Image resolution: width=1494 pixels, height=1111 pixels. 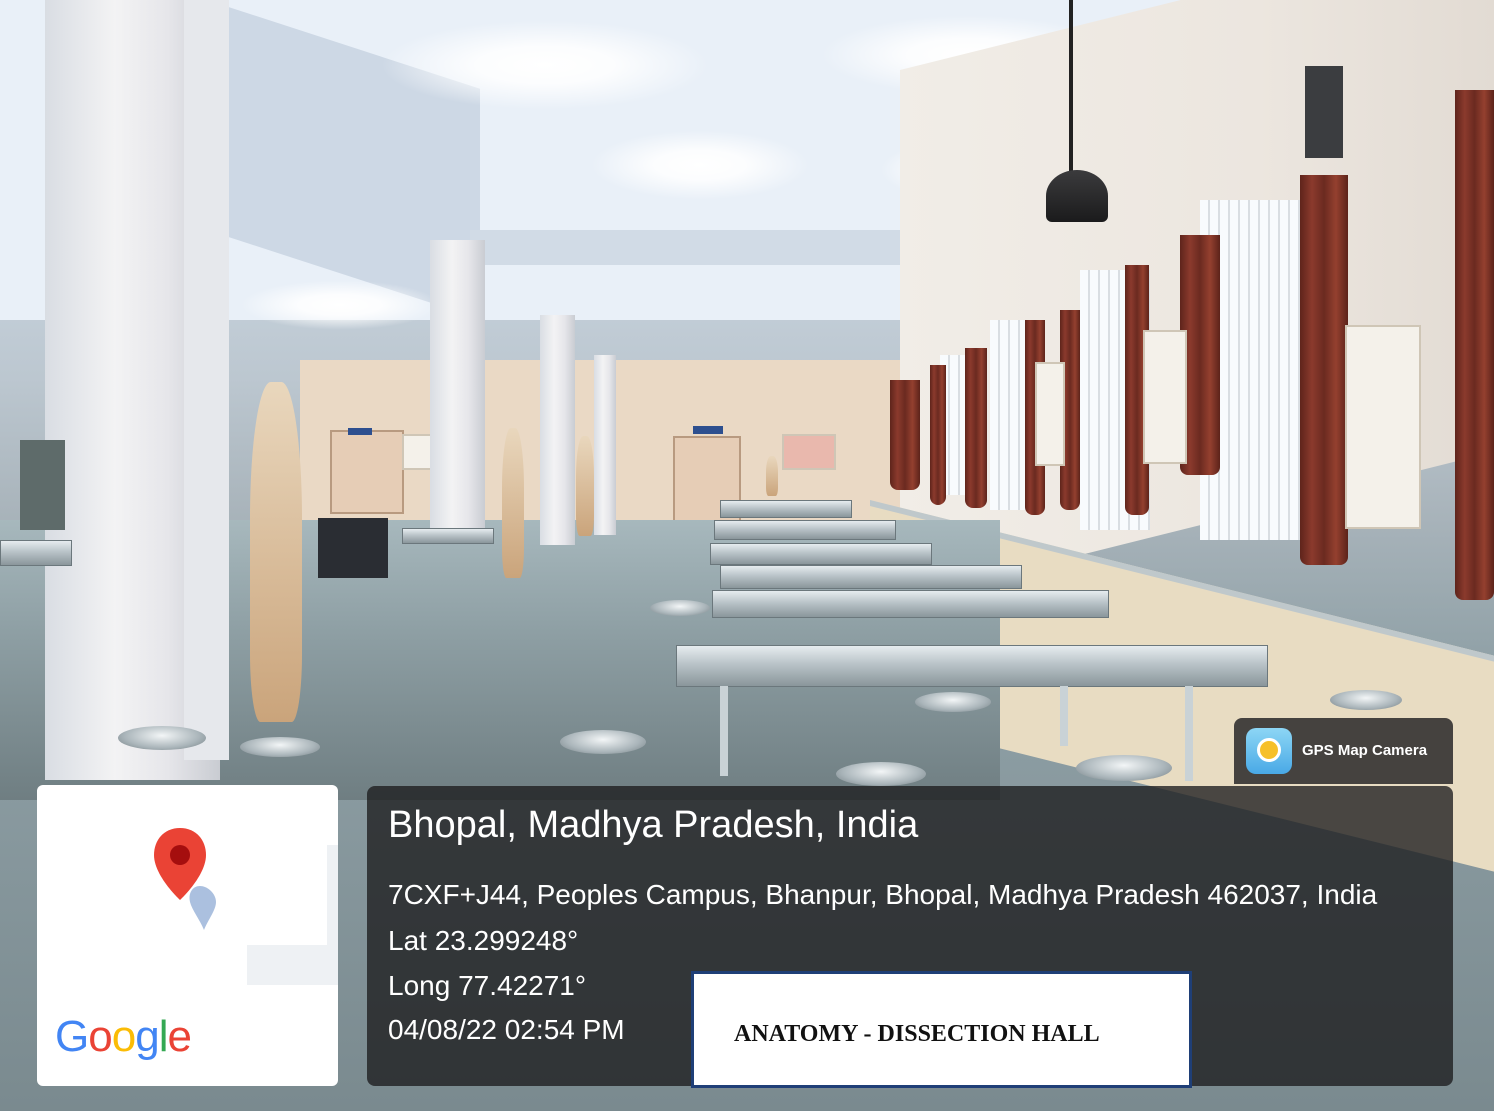 What do you see at coordinates (353, 548) in the screenshot?
I see `chairs` at bounding box center [353, 548].